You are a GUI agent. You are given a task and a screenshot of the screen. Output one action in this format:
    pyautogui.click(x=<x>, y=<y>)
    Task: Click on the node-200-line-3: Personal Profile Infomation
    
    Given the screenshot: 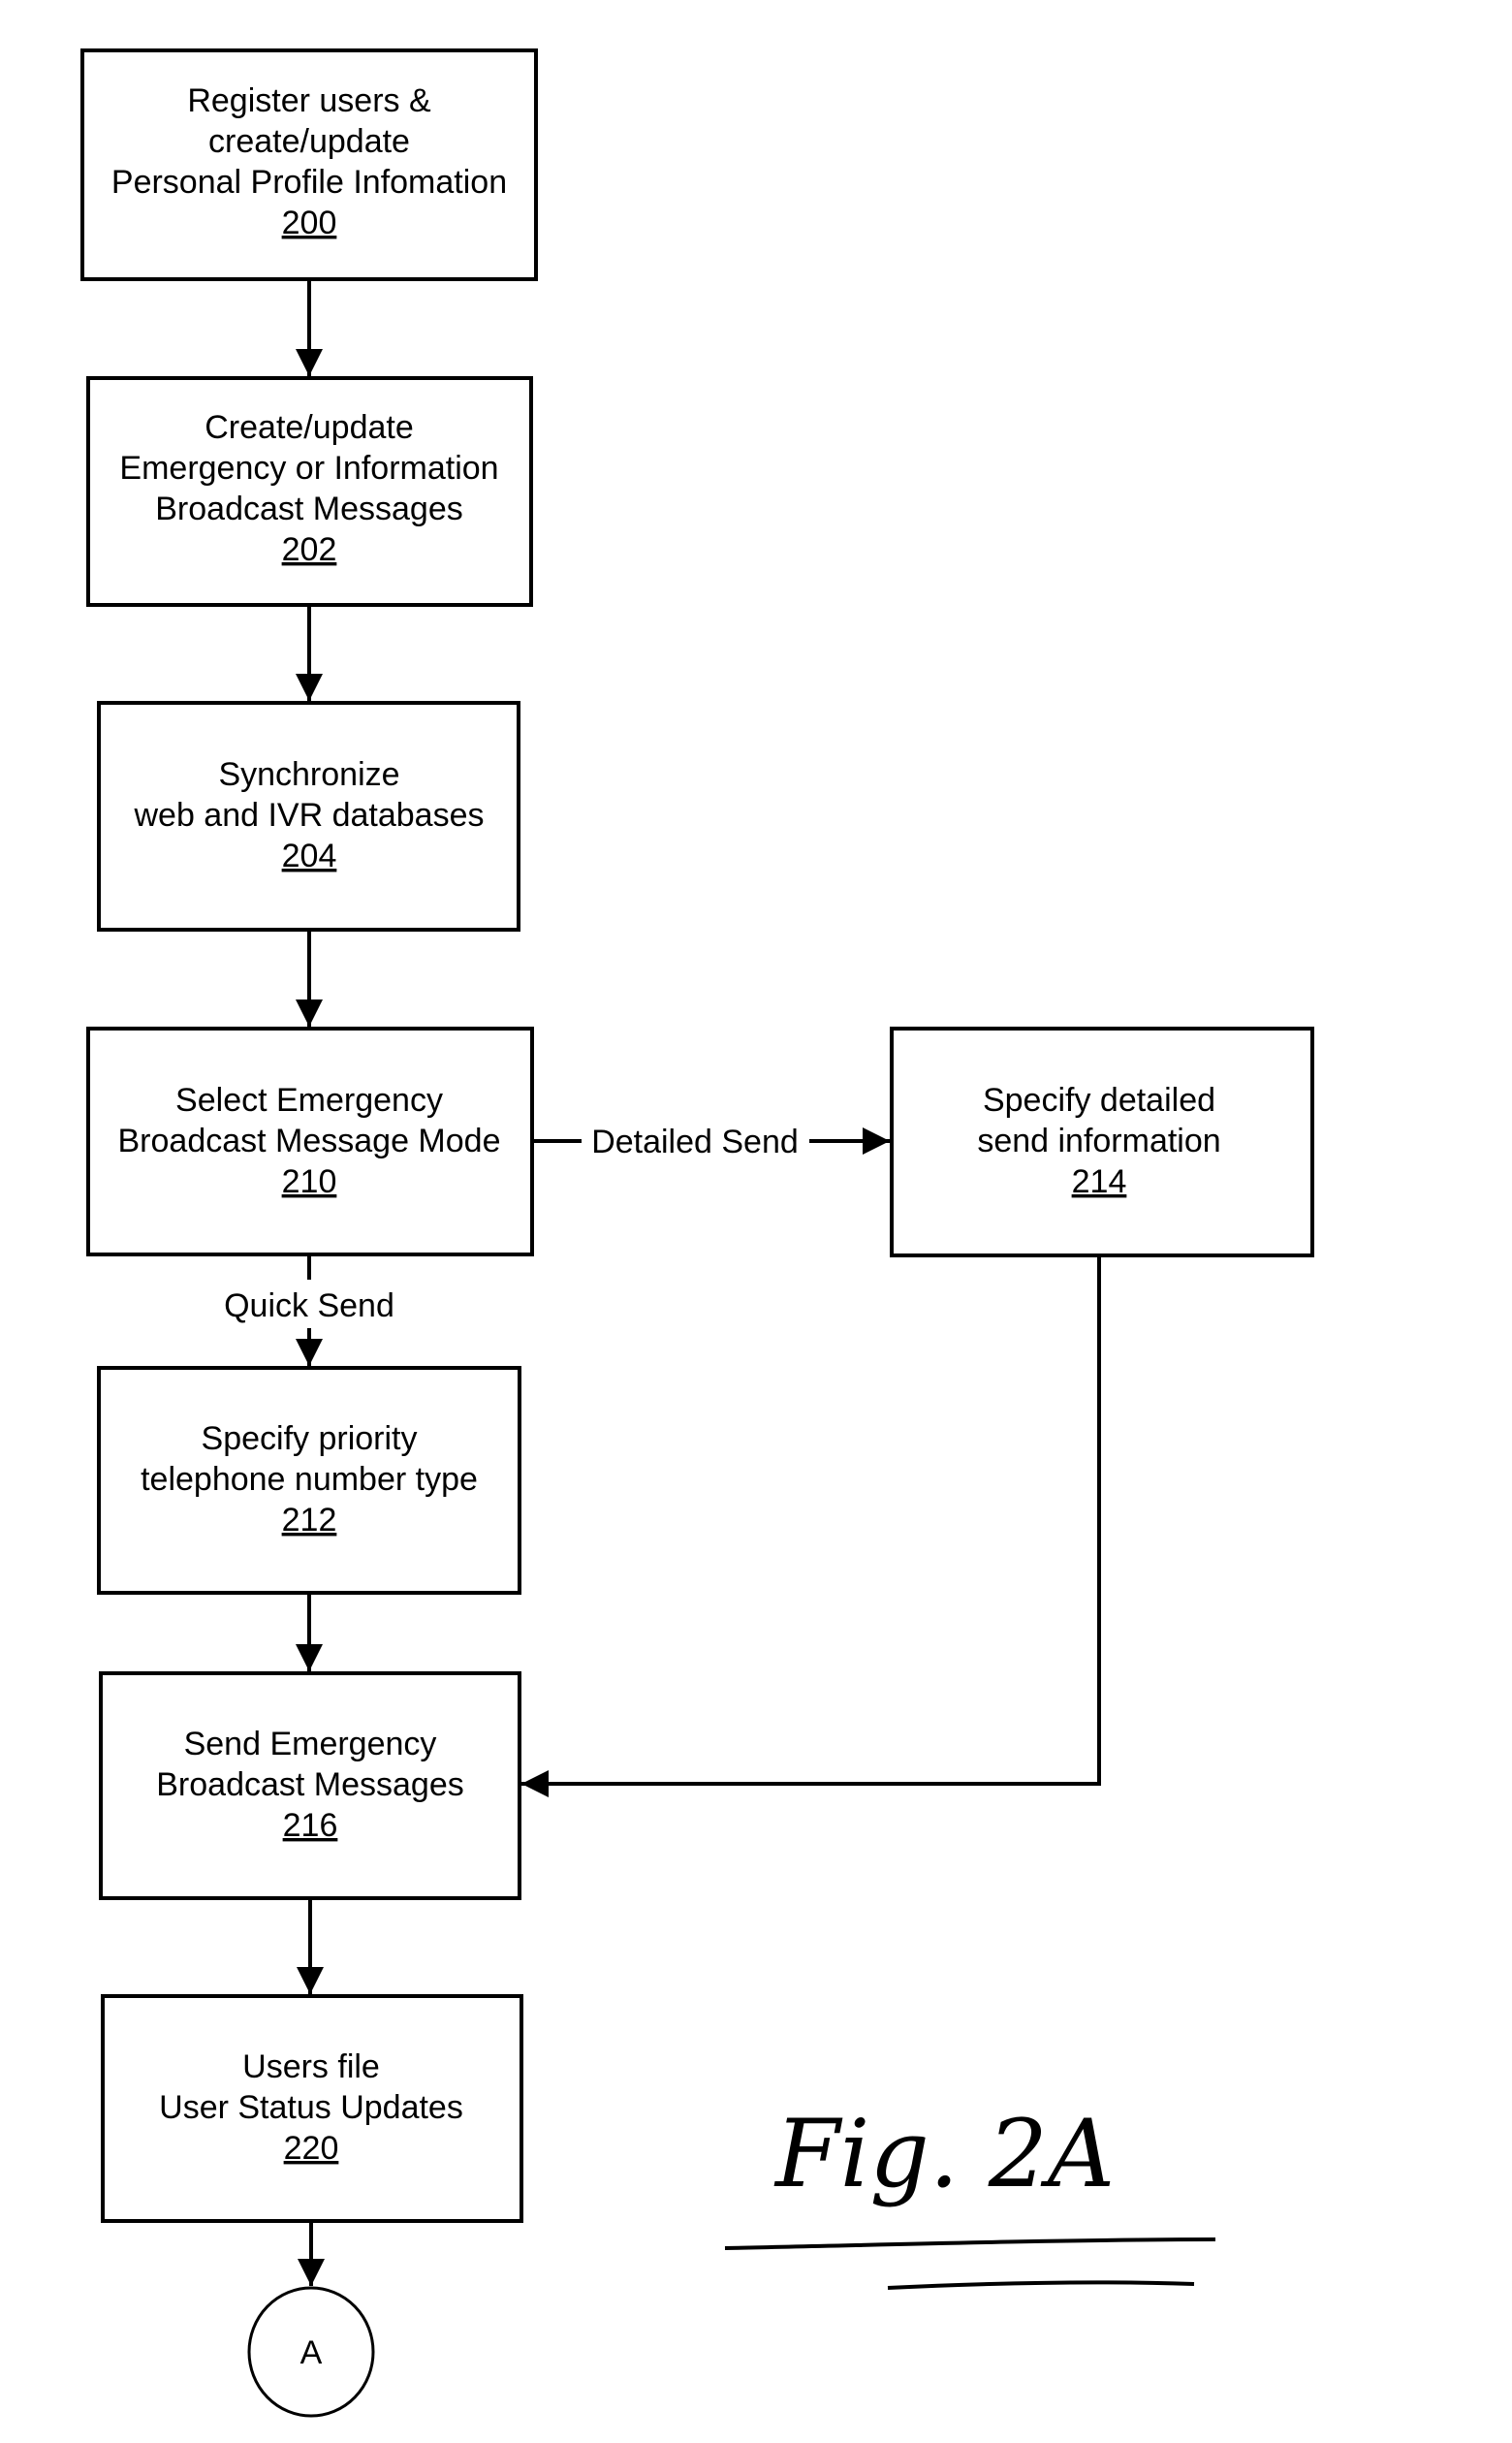 What is the action you would take?
    pyautogui.click(x=309, y=182)
    